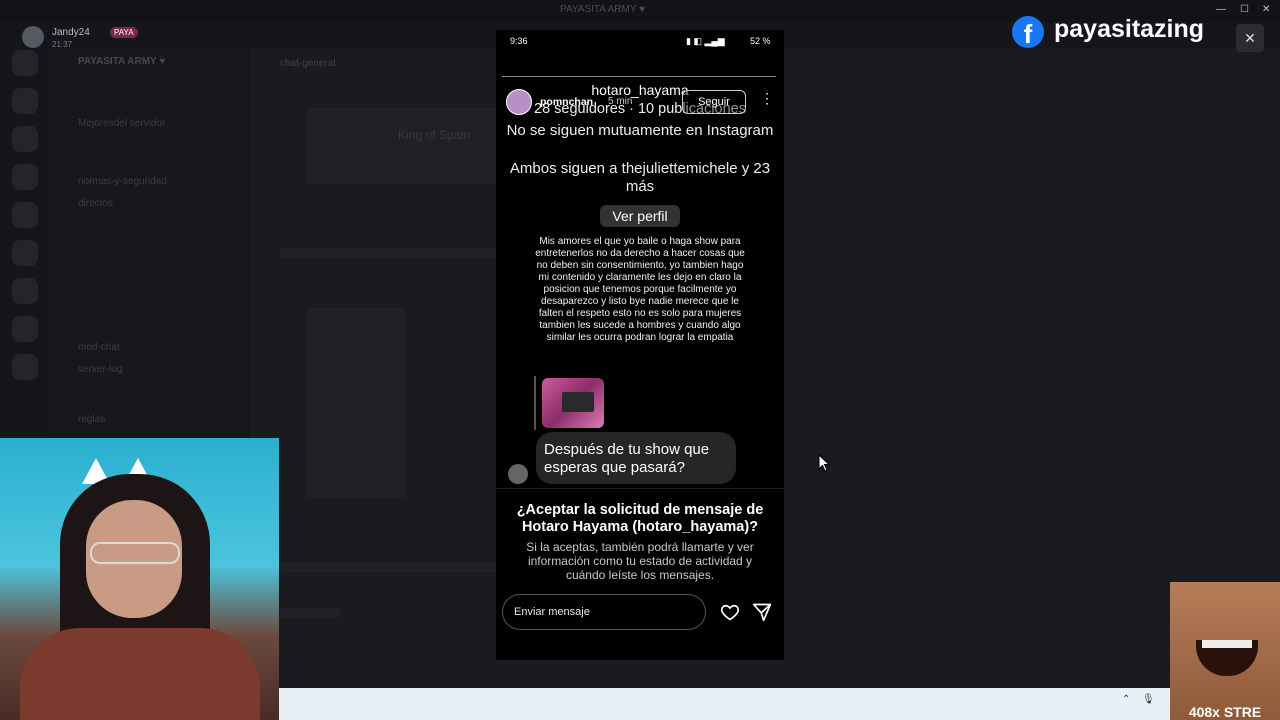 The height and width of the screenshot is (720, 1280). What do you see at coordinates (1225, 712) in the screenshot?
I see `meme-text: 408x STRE` at bounding box center [1225, 712].